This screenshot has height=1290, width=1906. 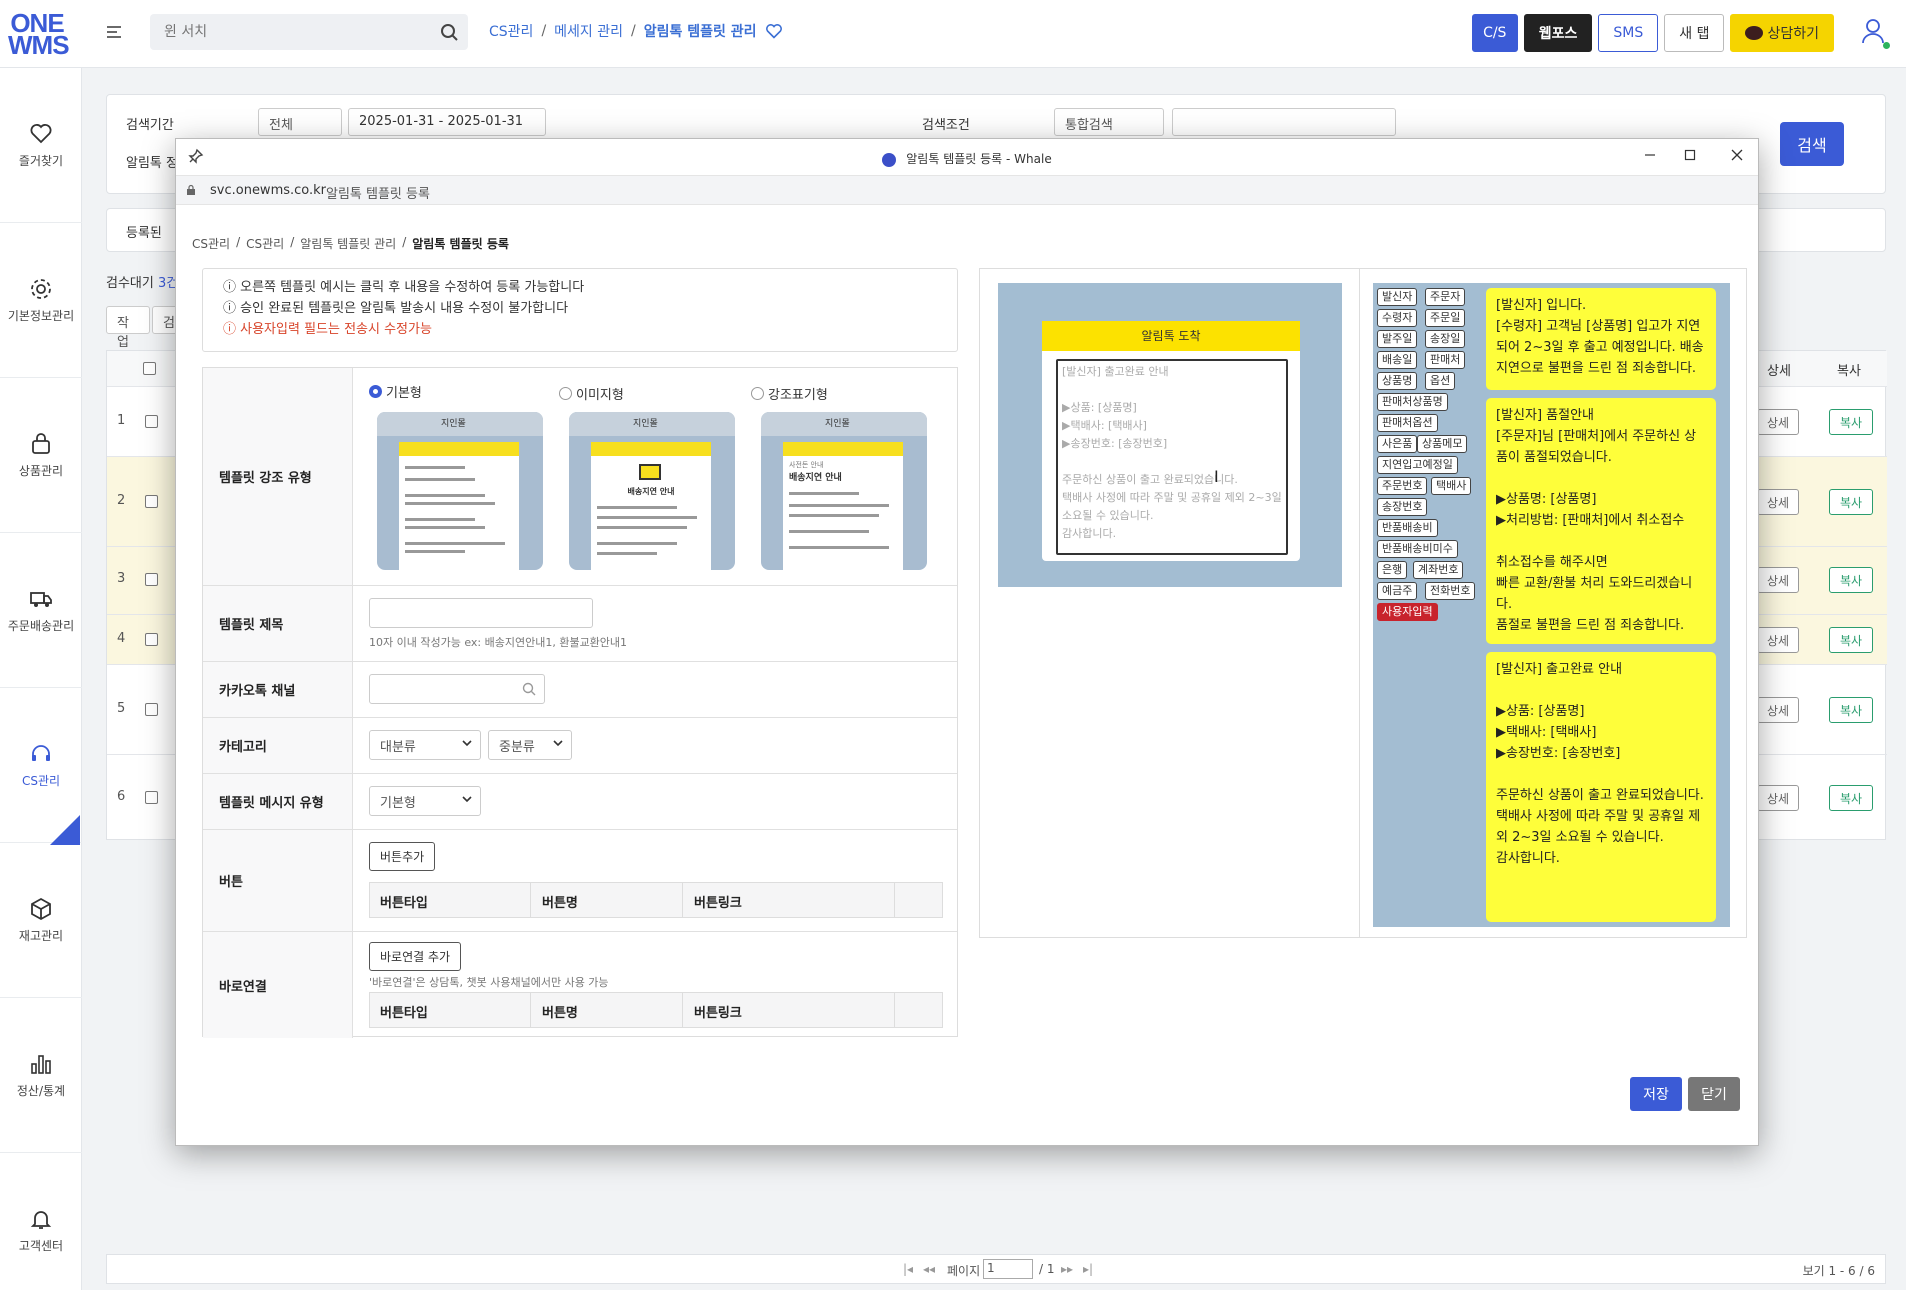 I want to click on search-button: 검색, so click(x=1812, y=144).